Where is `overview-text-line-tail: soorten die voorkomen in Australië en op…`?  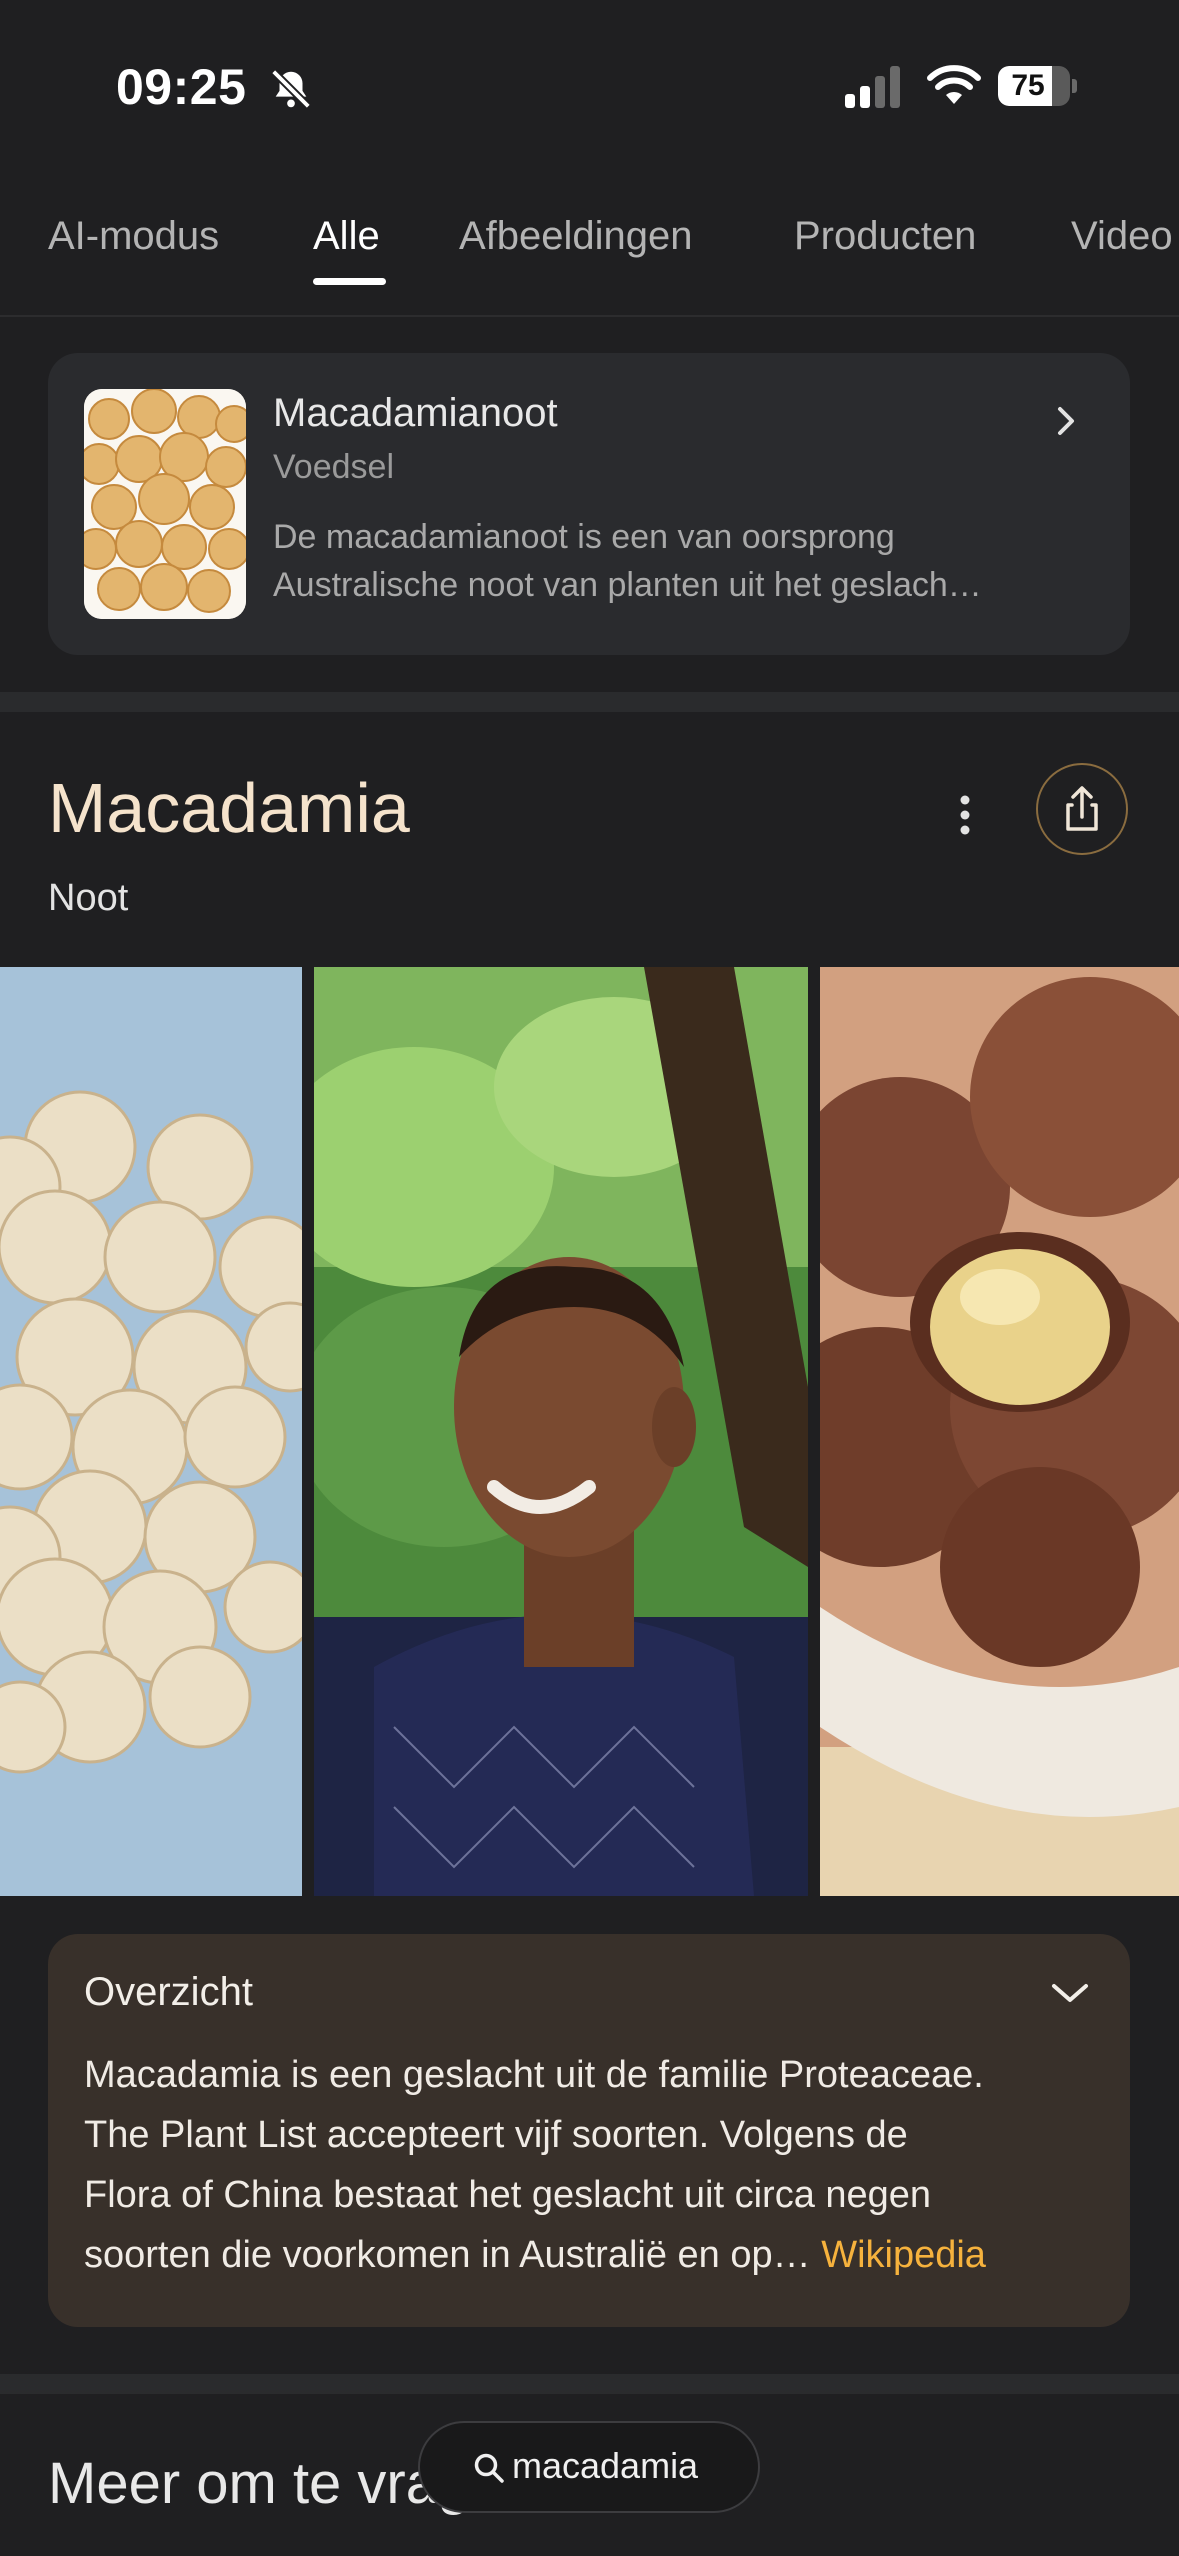 overview-text-line-tail: soorten die voorkomen in Australië en op… is located at coordinates (447, 2255).